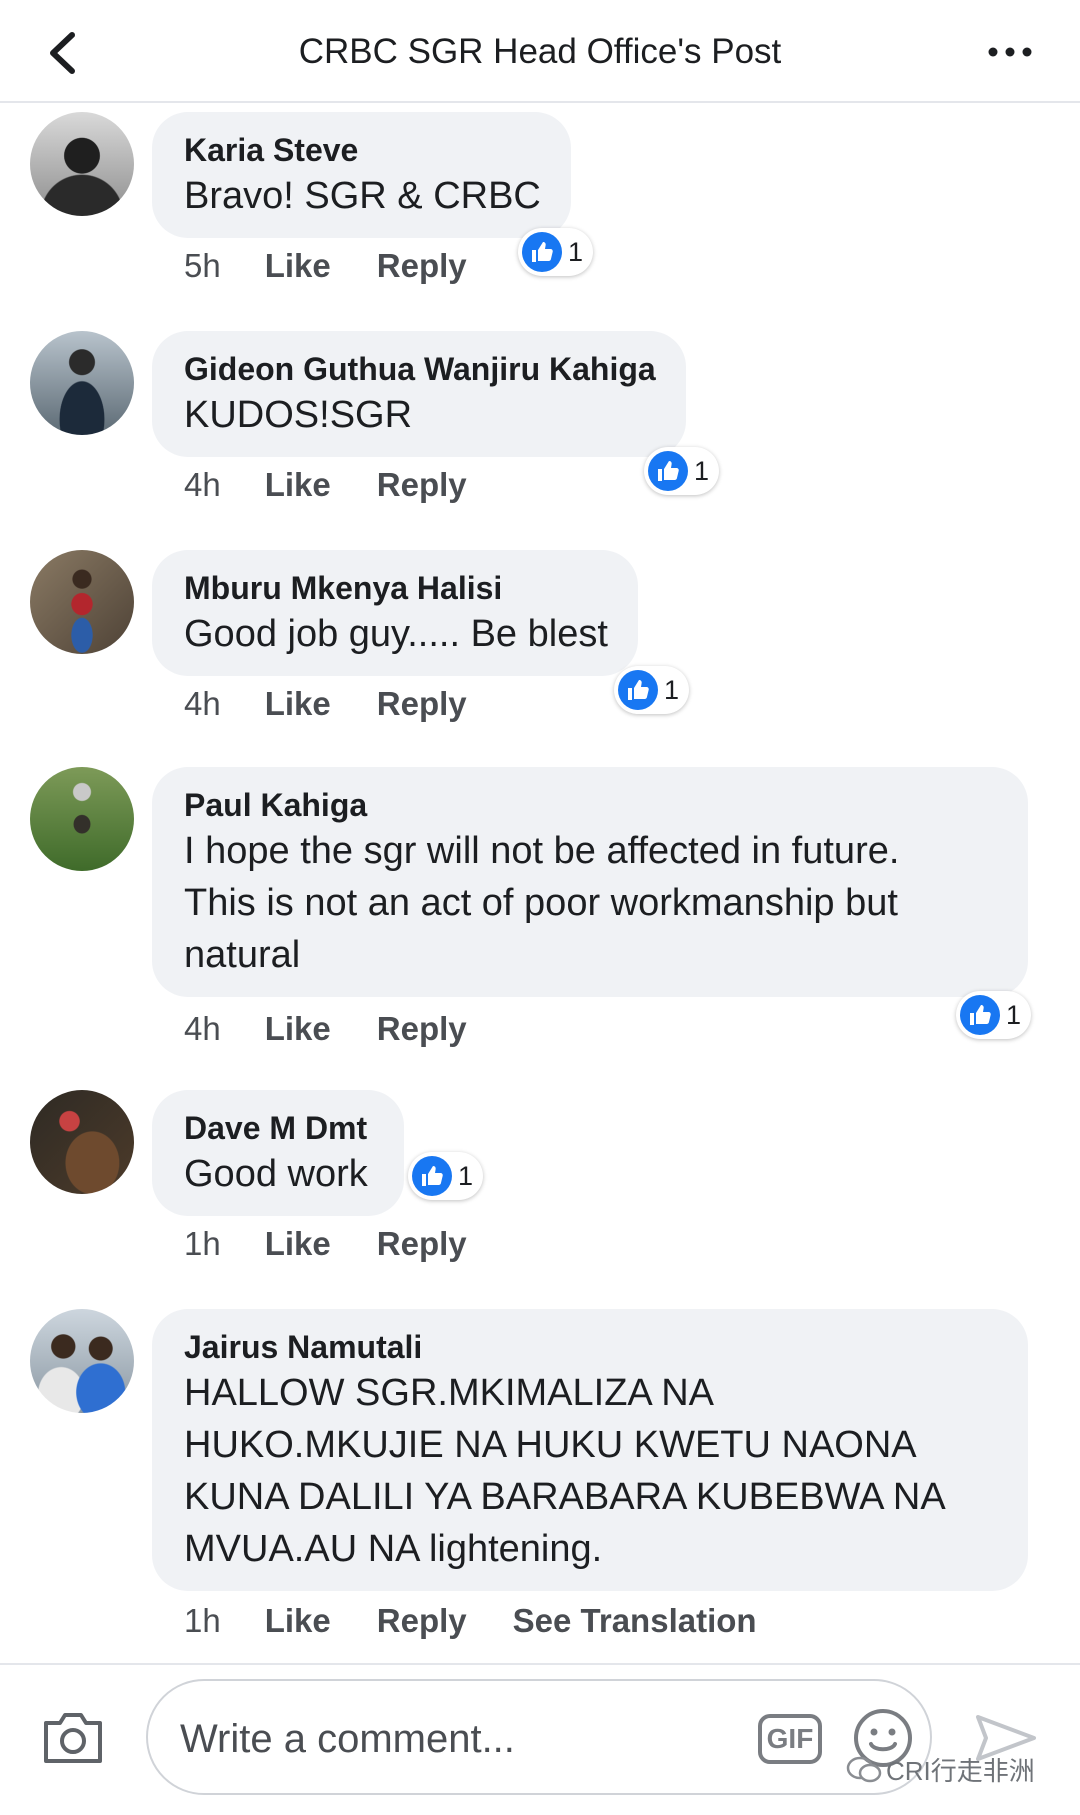 This screenshot has width=1080, height=1815. Describe the element at coordinates (348, 1244) in the screenshot. I see `comment-actions: 1h Like Reply` at that location.